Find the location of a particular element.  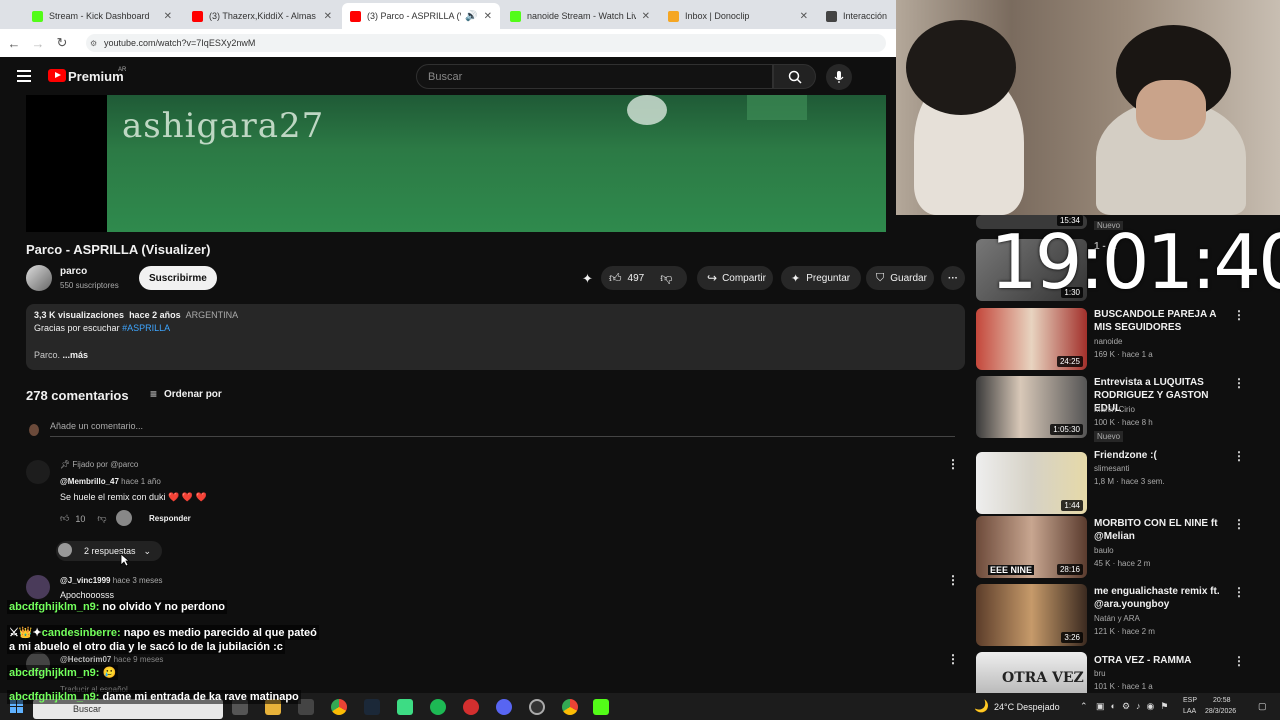

reload-icon: ↻ is located at coordinates (62, 43).